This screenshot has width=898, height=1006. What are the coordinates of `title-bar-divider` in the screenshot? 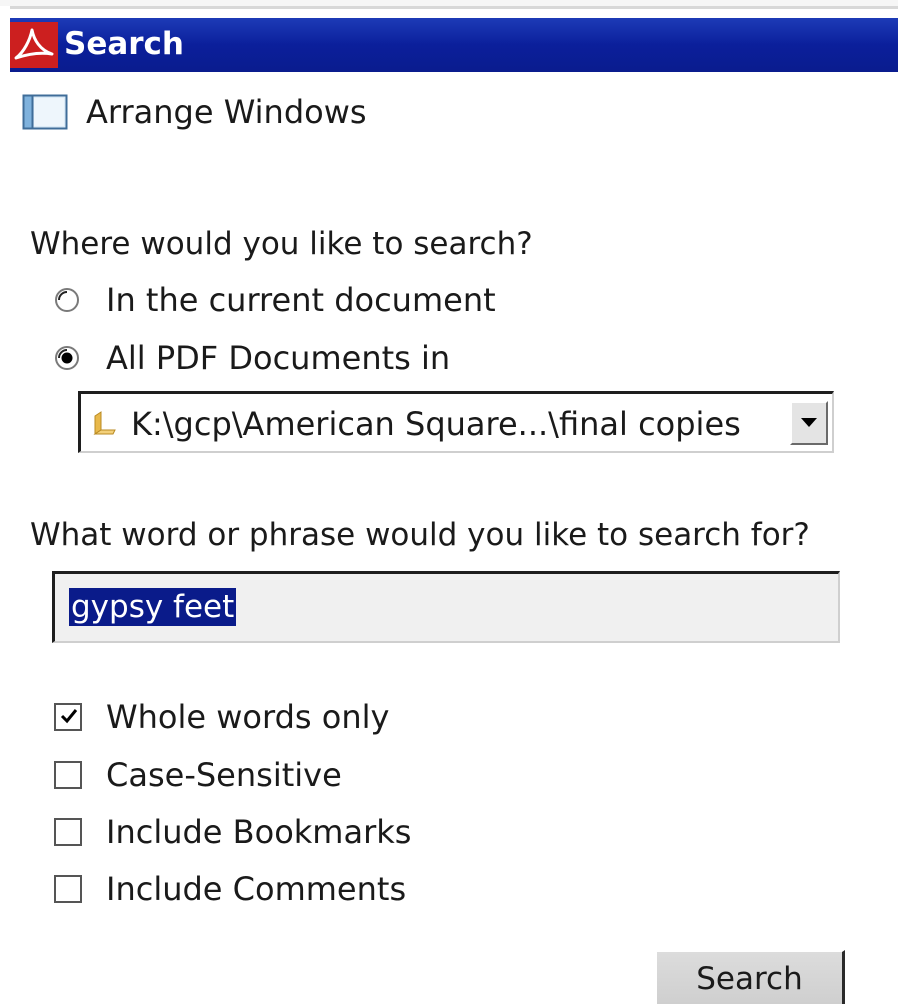 It's located at (454, 7).